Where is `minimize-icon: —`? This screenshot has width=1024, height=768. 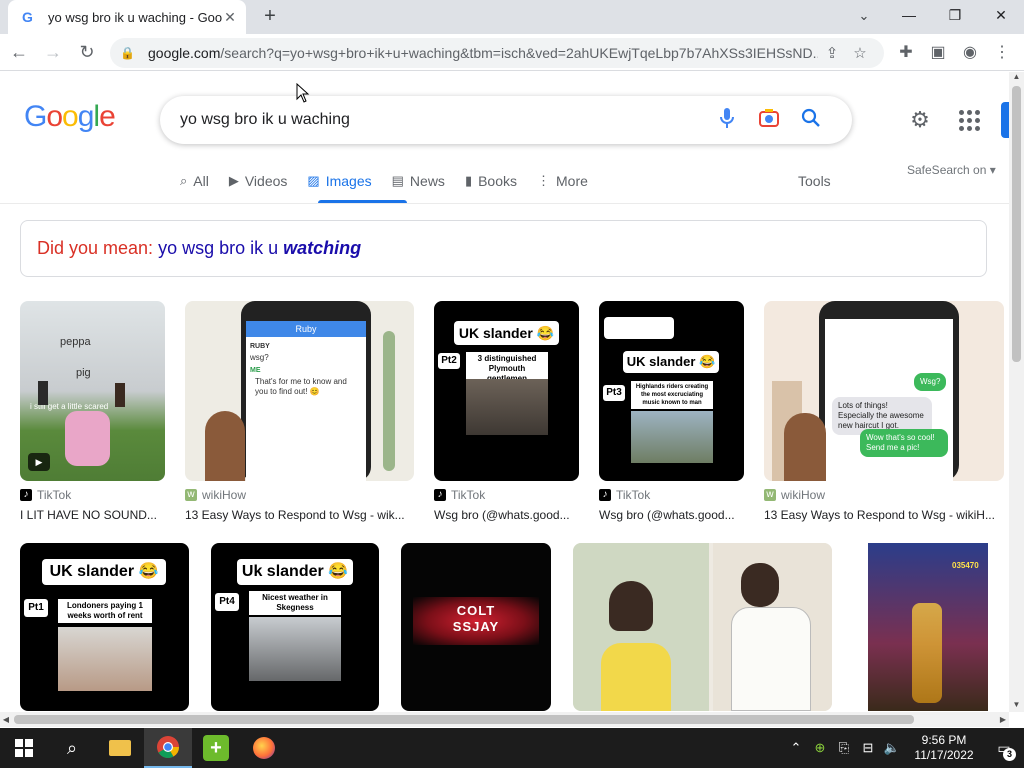
minimize-icon: — is located at coordinates (909, 15).